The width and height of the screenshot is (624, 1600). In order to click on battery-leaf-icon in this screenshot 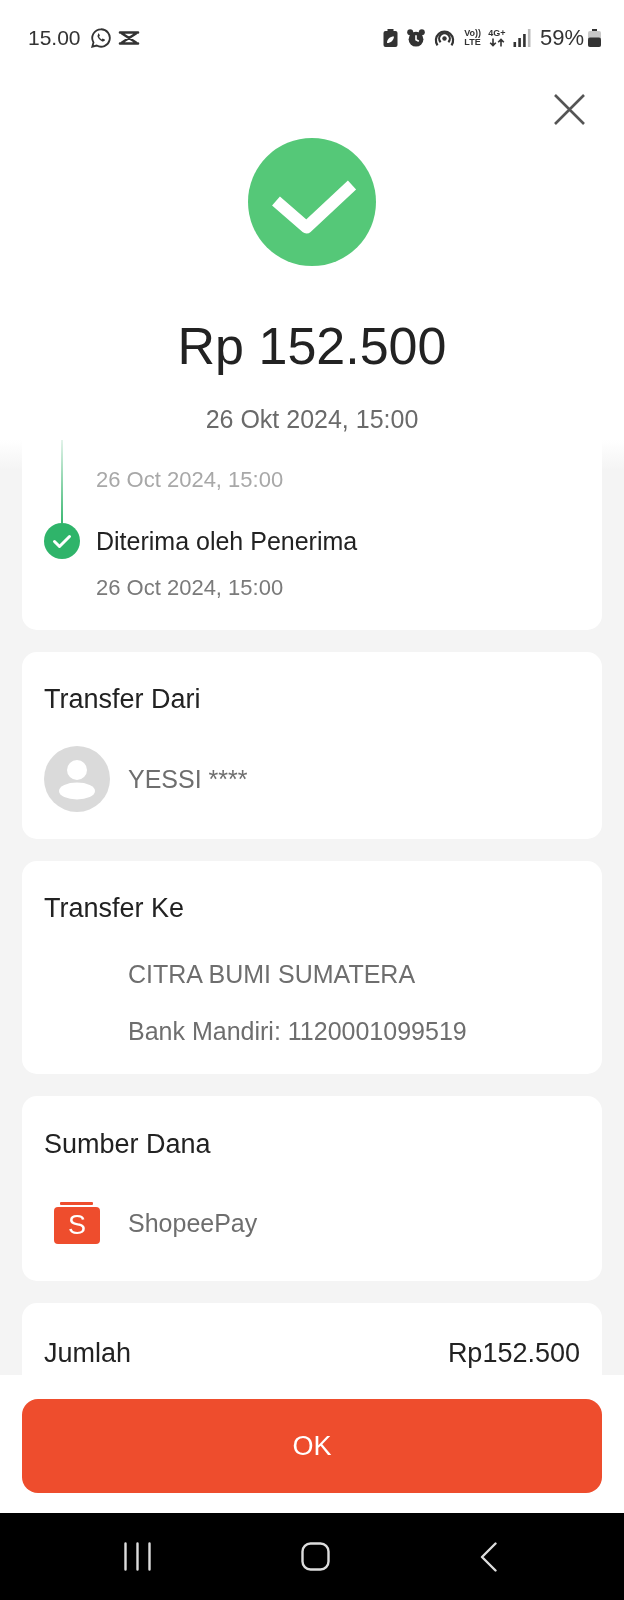, I will do `click(391, 37)`.